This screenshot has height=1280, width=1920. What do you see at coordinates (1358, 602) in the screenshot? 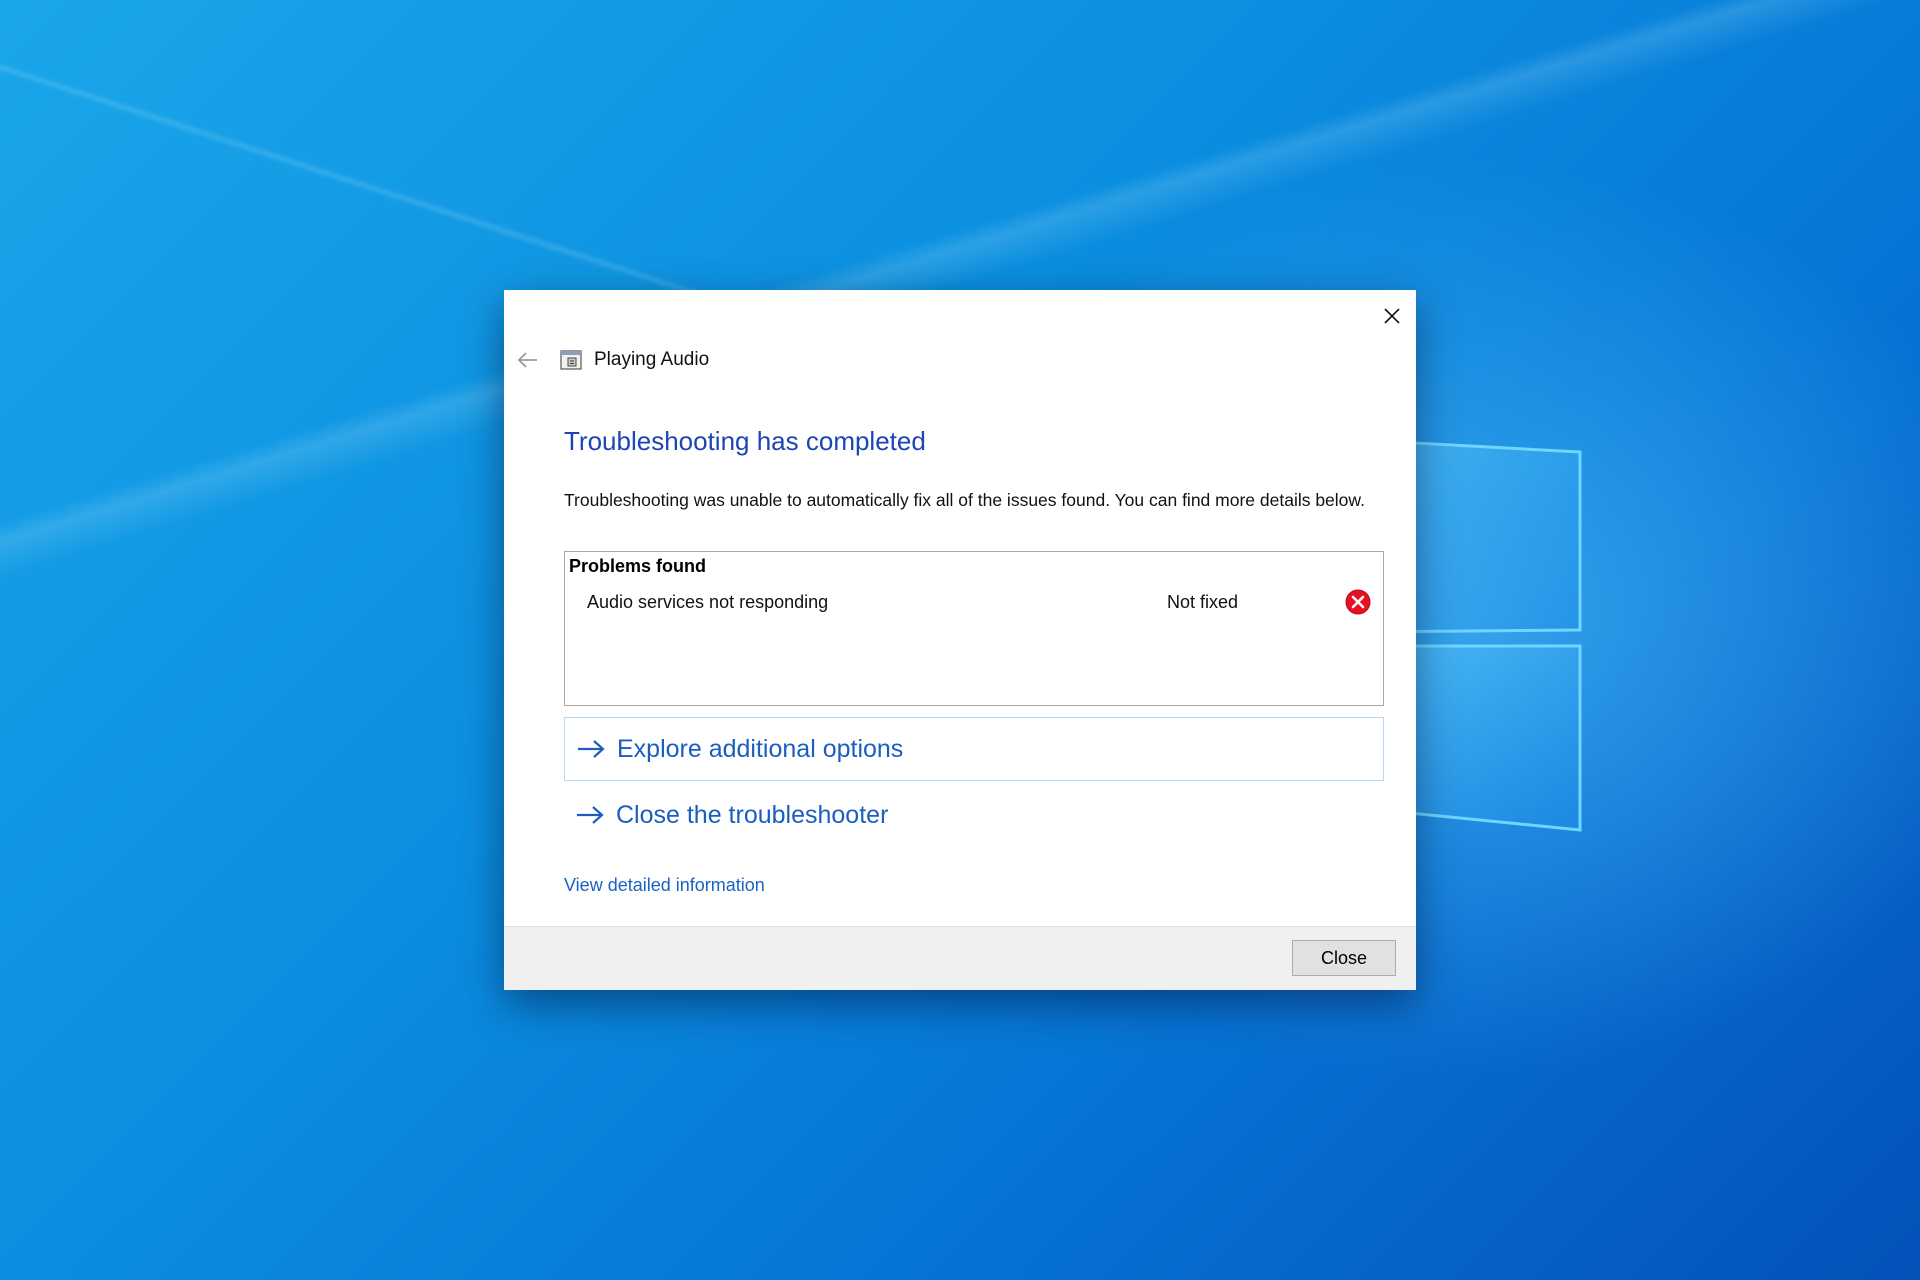
I see `error-icon` at bounding box center [1358, 602].